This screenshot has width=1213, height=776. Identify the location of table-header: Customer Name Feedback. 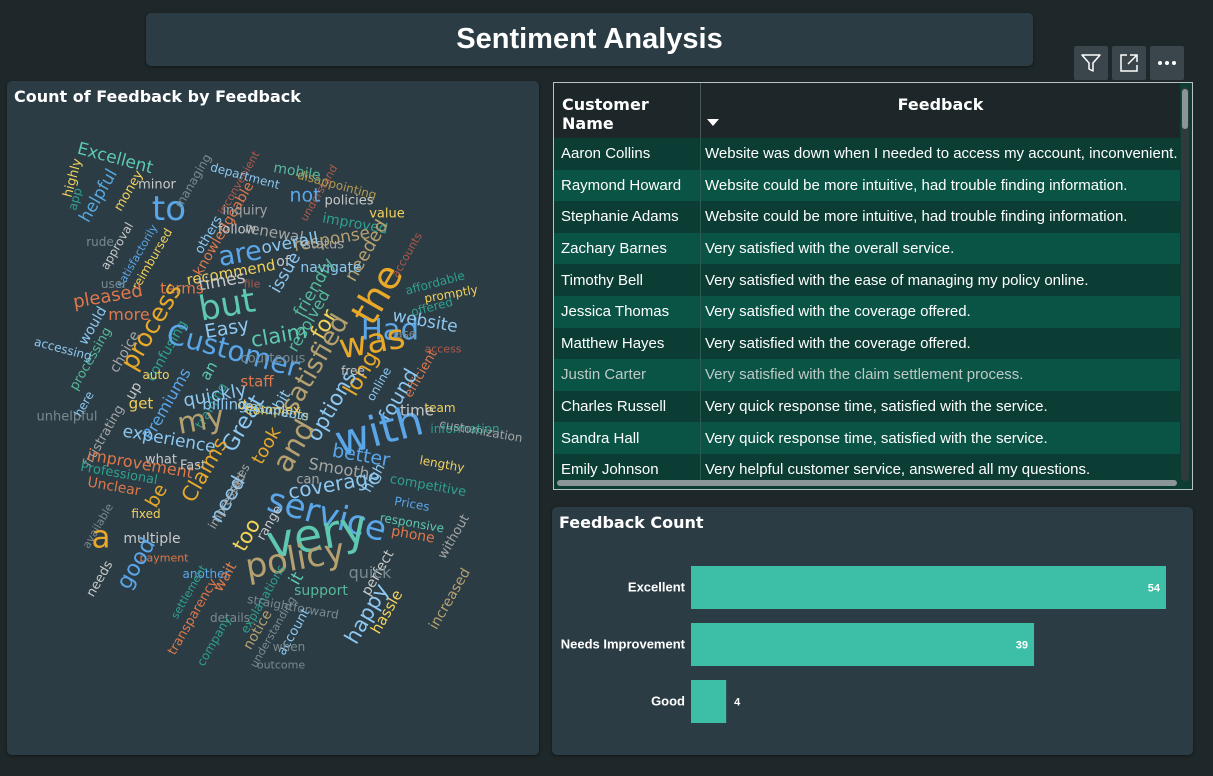
(867, 110).